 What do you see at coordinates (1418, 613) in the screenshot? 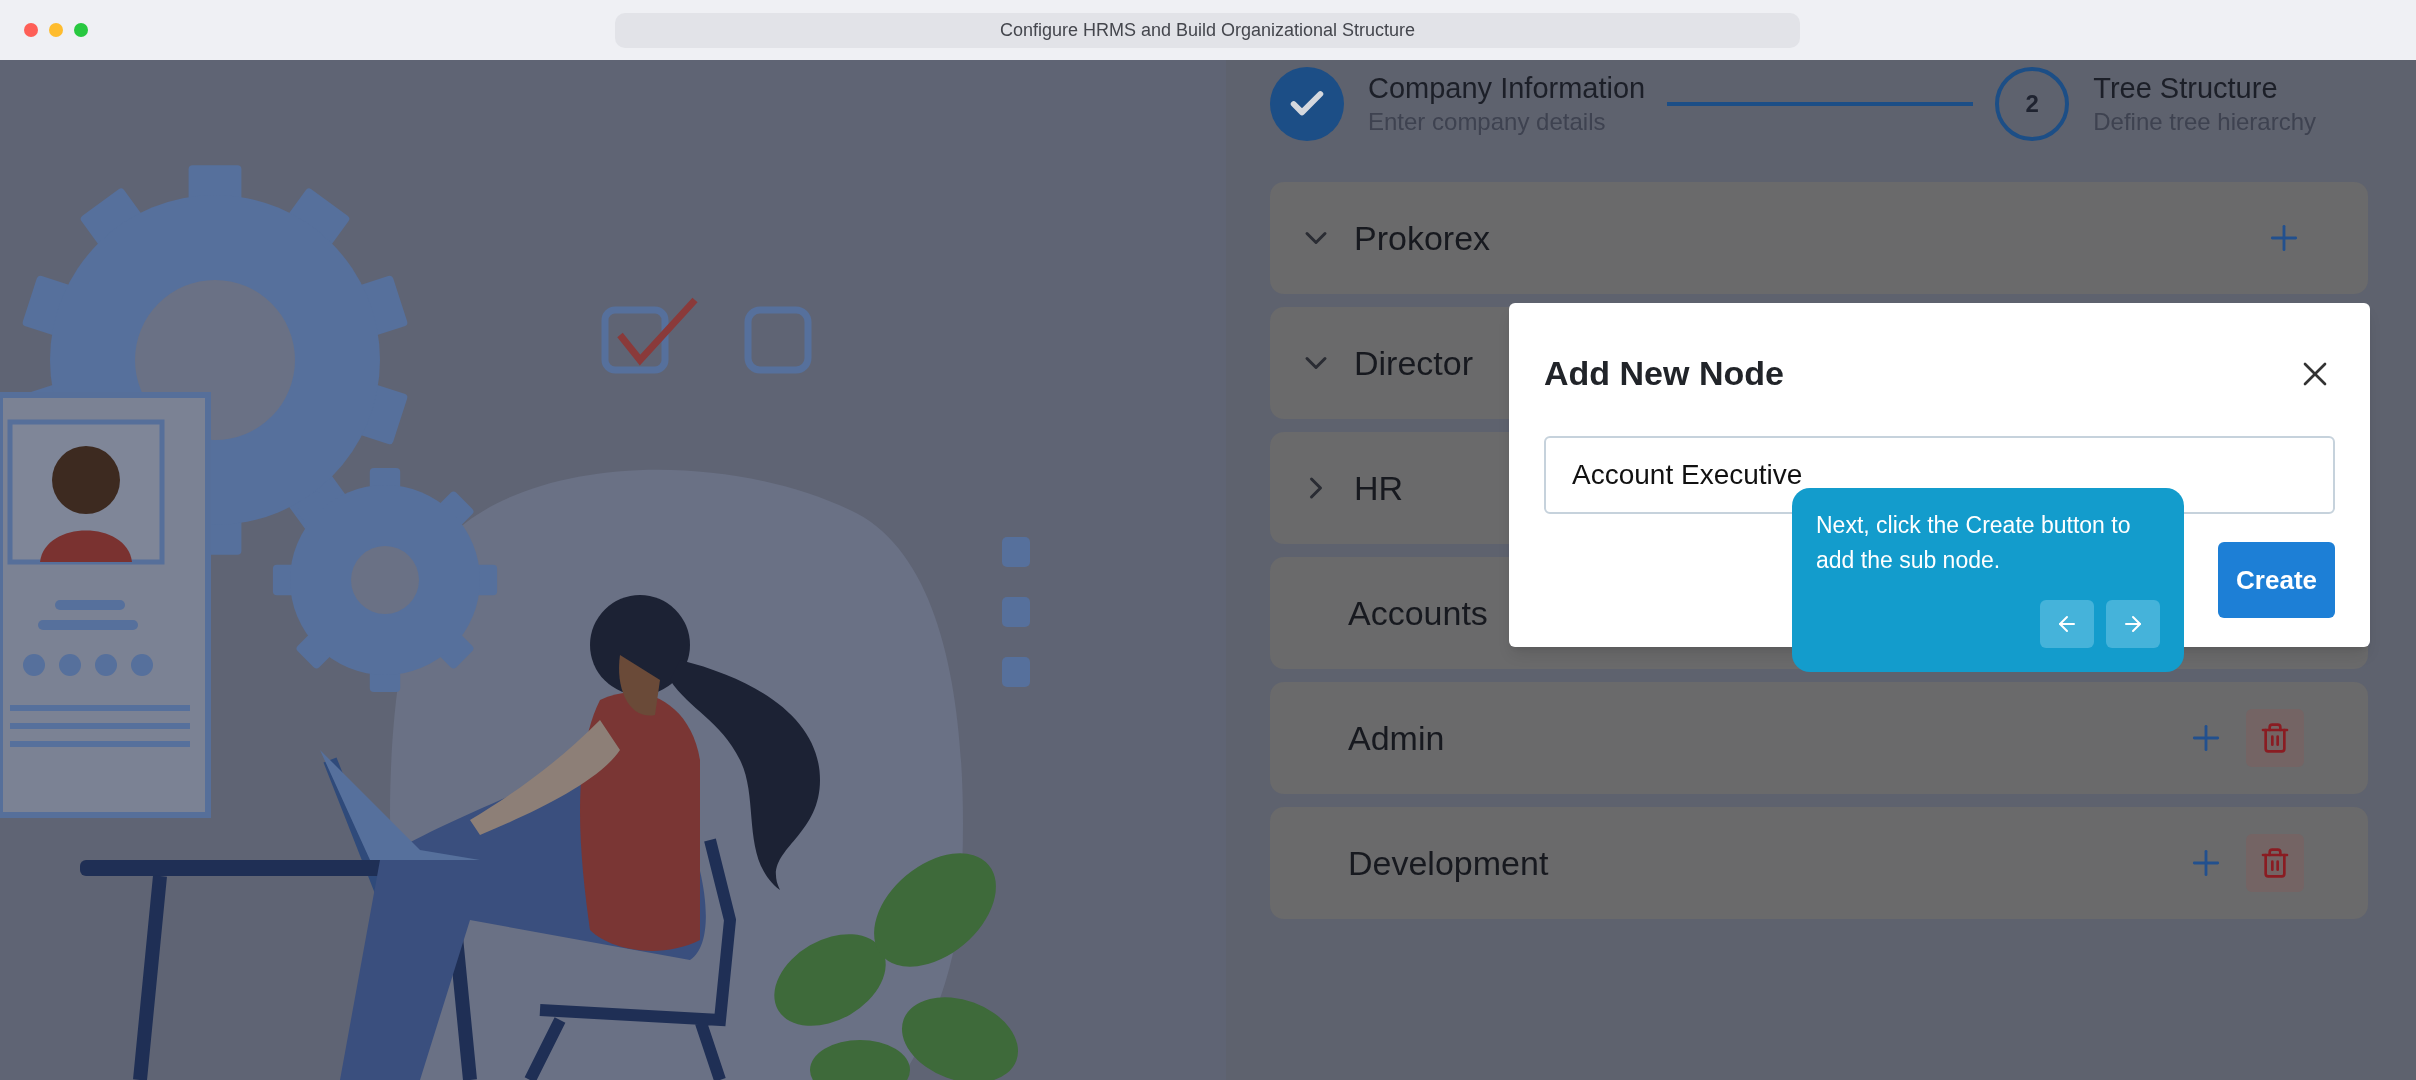
I see `node-label: Accounts` at bounding box center [1418, 613].